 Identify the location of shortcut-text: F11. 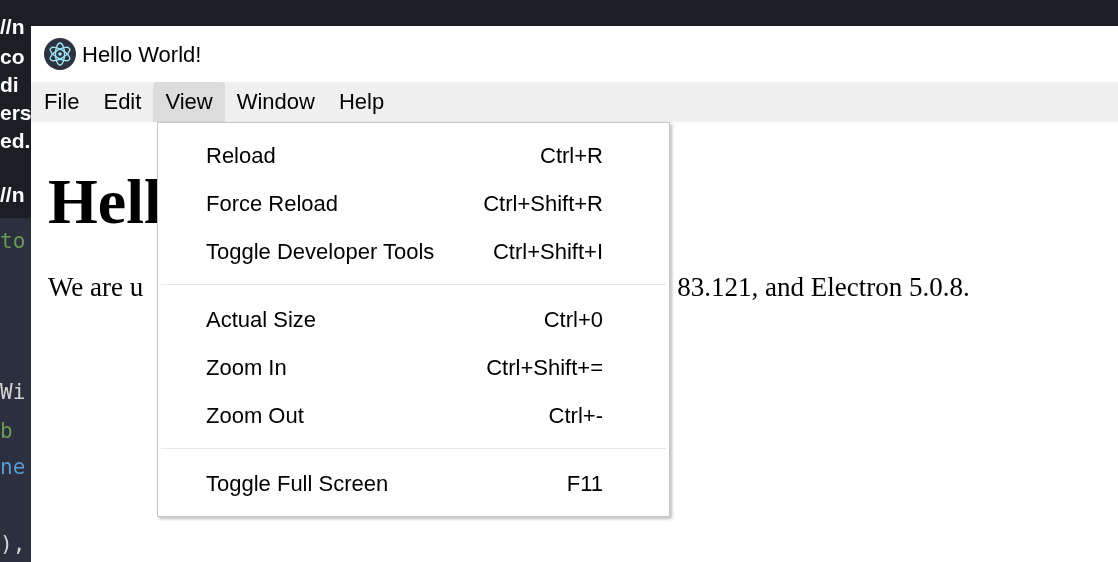
(584, 483).